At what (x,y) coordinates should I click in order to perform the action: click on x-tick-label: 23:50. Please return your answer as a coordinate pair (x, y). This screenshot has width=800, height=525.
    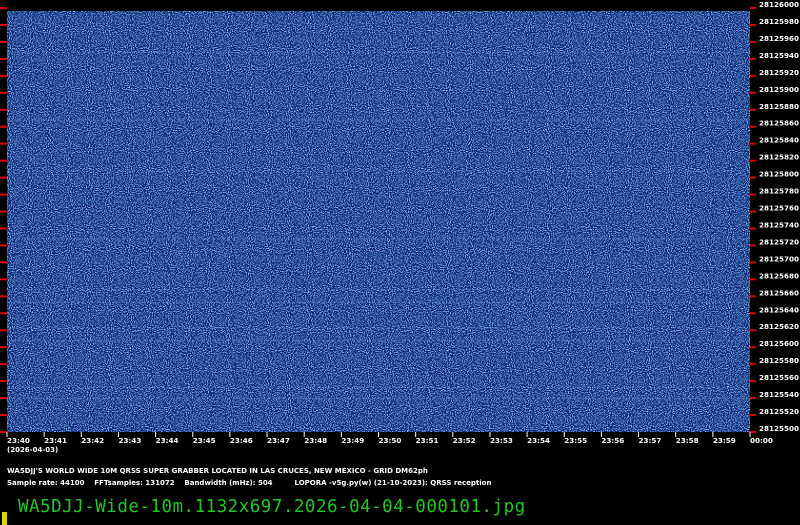
    Looking at the image, I should click on (390, 440).